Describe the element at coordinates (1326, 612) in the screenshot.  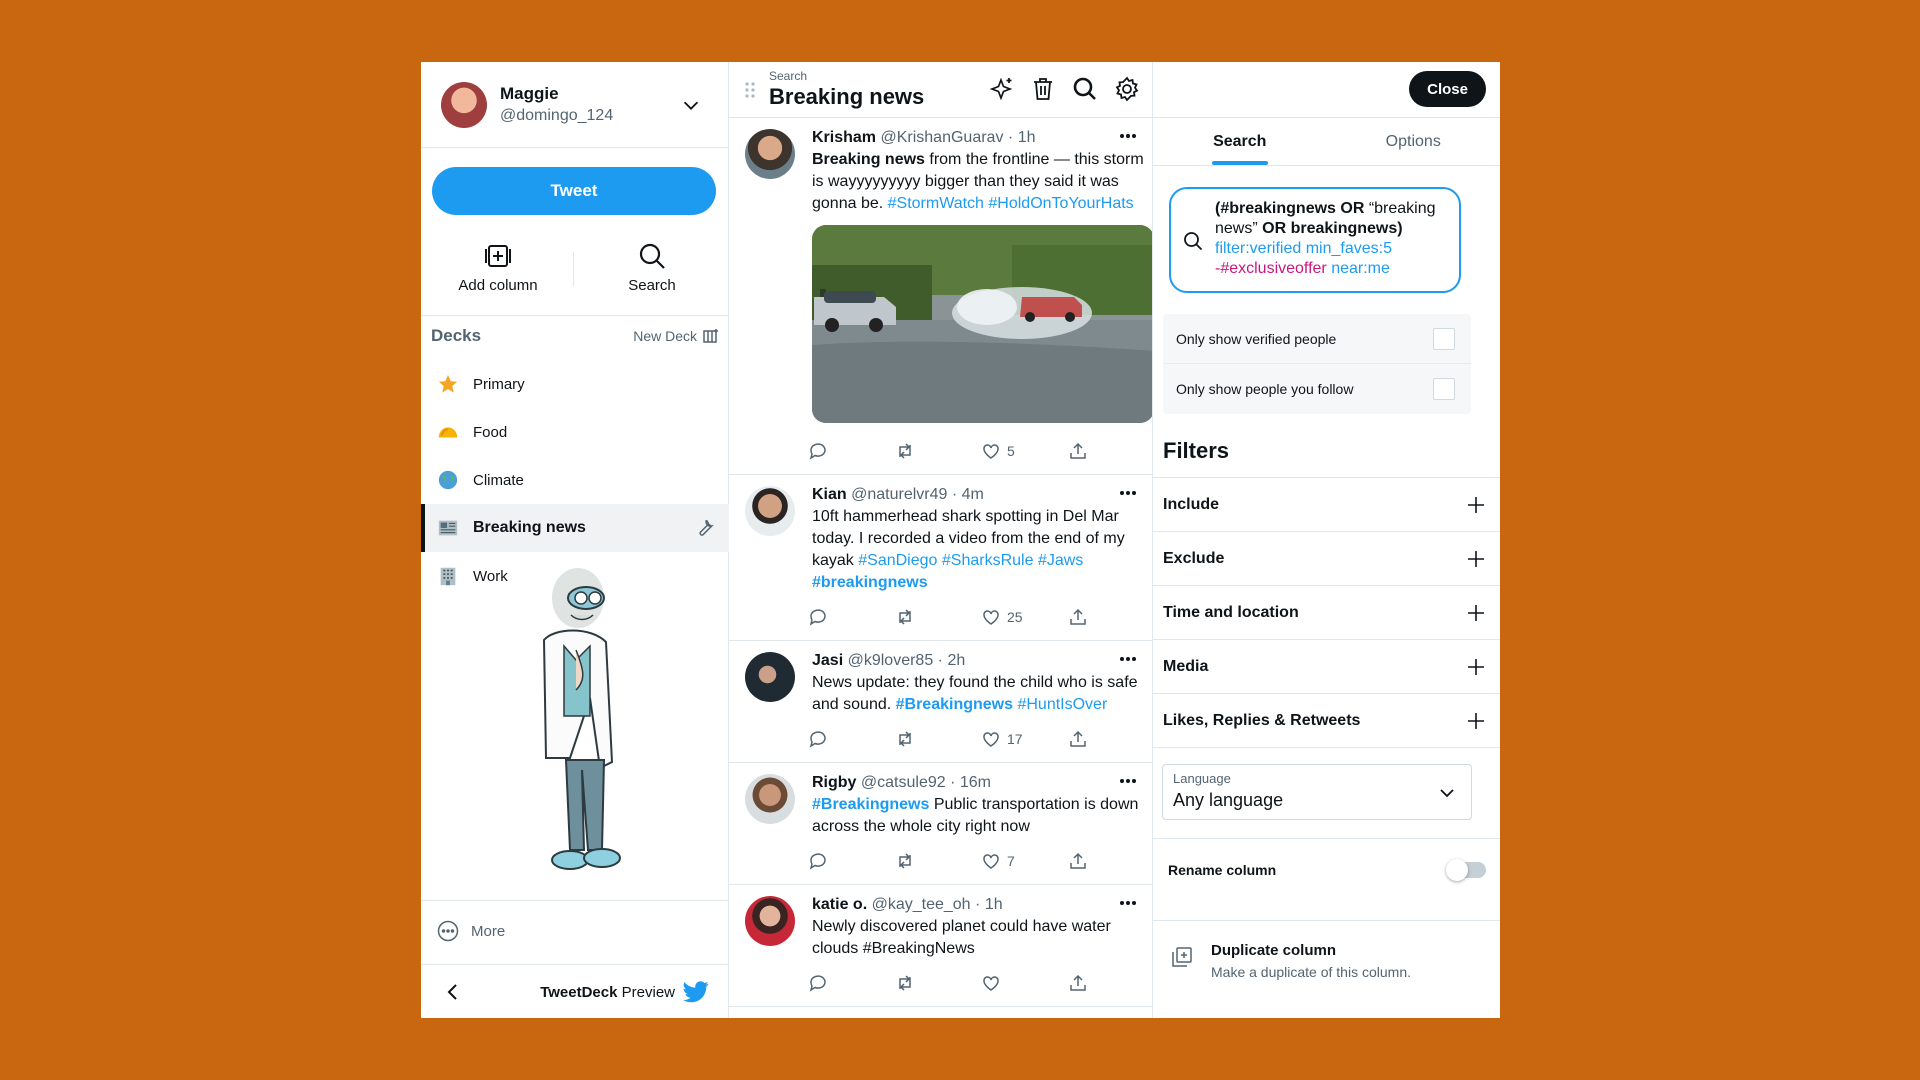
I see `filter-time-location: Time and location` at that location.